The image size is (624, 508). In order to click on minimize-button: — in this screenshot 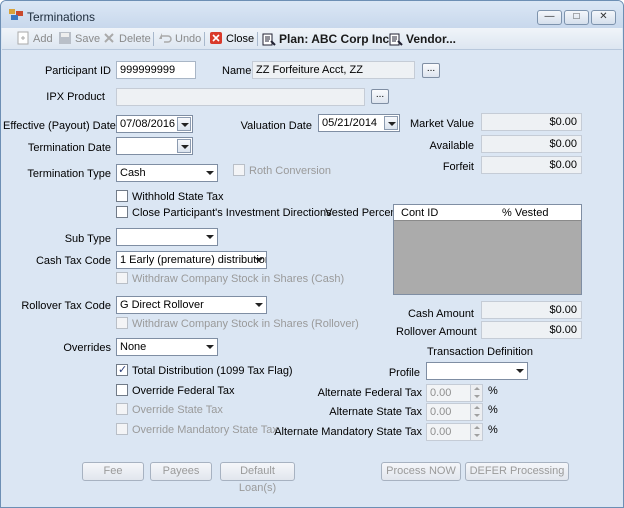, I will do `click(549, 17)`.